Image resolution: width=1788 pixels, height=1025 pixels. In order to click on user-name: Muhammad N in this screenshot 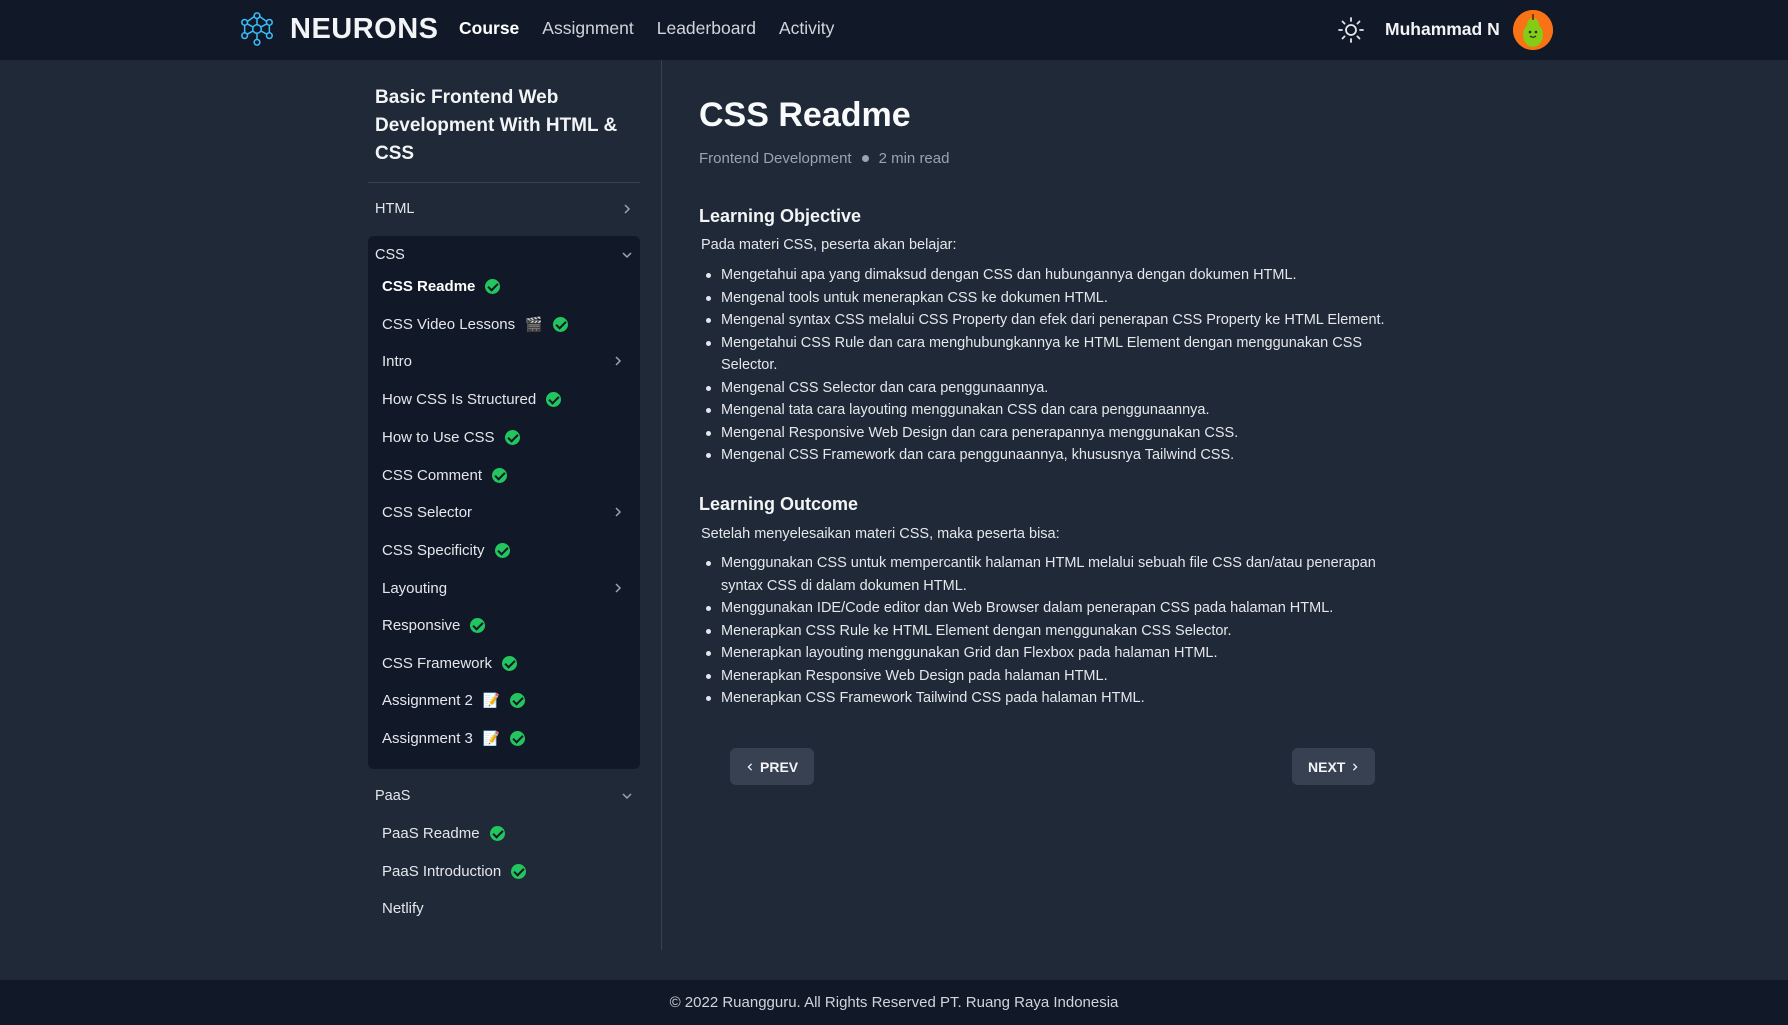, I will do `click(1442, 29)`.